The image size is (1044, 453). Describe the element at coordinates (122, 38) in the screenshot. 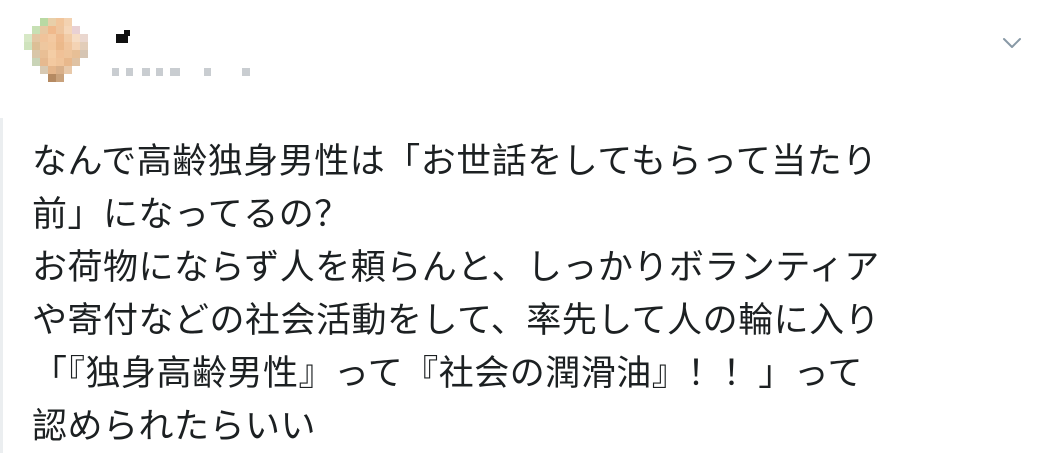

I see `display-name-pixelated` at that location.